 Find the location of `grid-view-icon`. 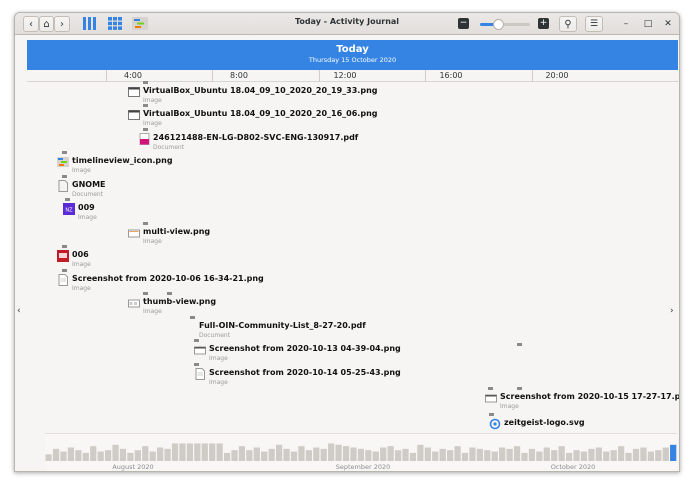

grid-view-icon is located at coordinates (115, 23).